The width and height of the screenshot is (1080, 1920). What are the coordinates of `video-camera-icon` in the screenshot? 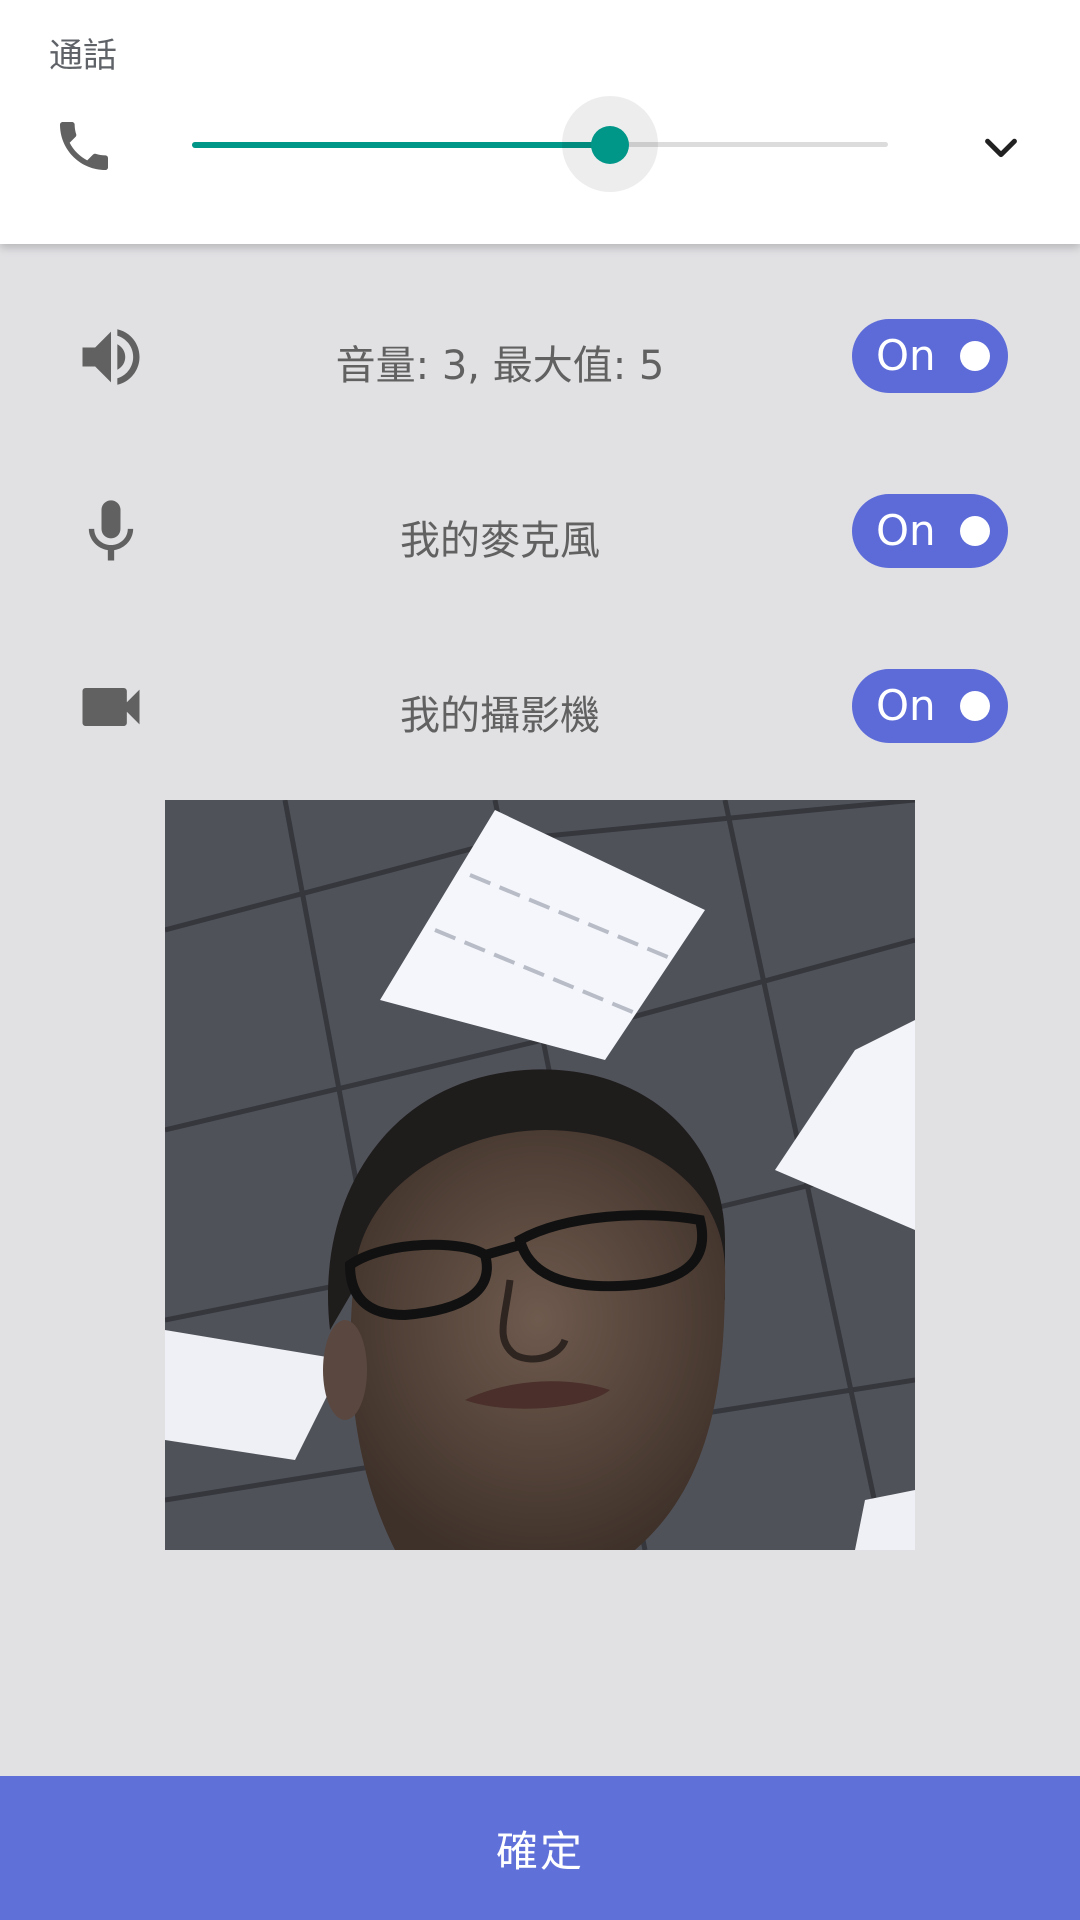 It's located at (111, 707).